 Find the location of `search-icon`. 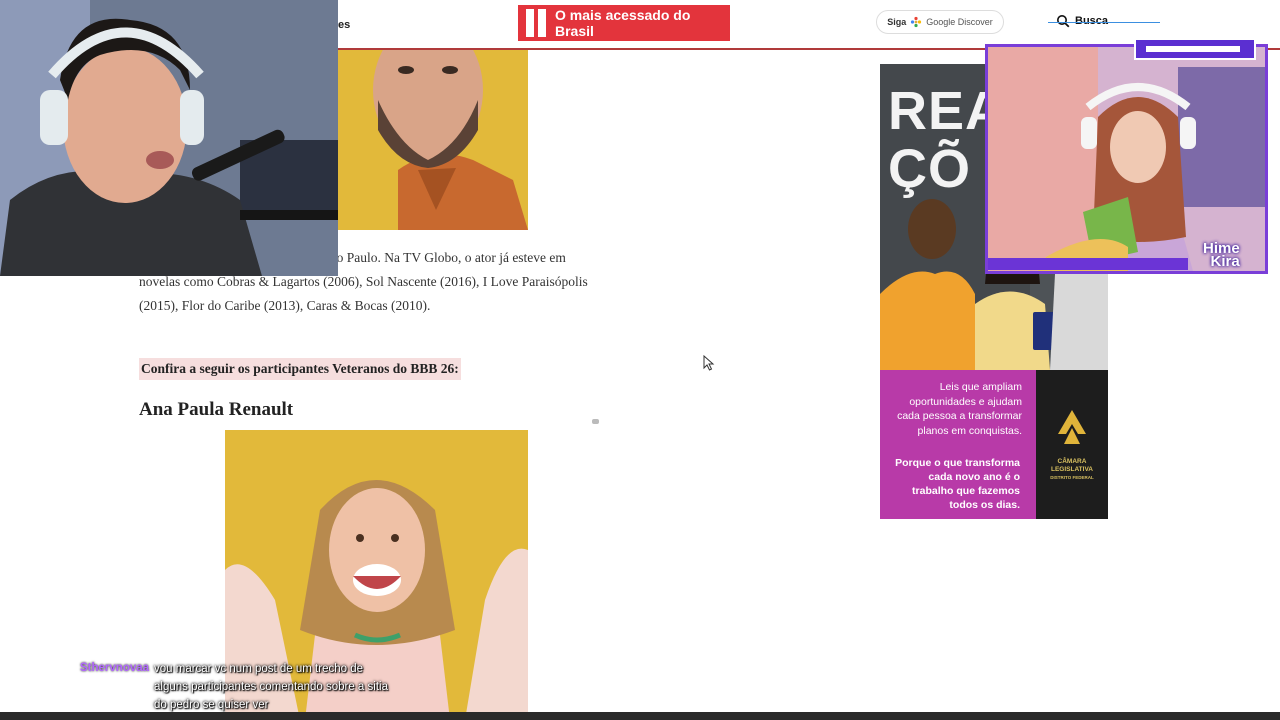

search-icon is located at coordinates (1063, 21).